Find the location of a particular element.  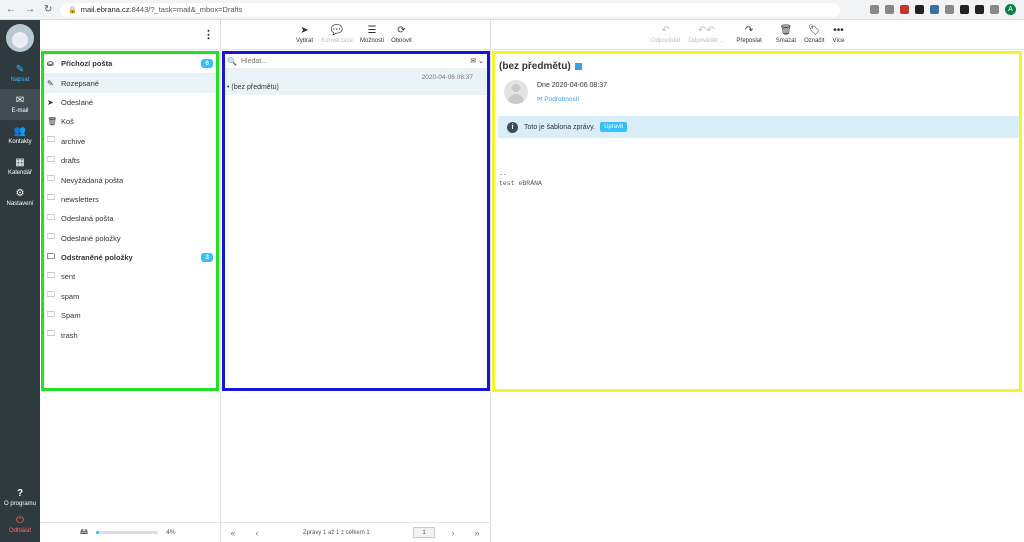

reload-icon: ↻ is located at coordinates (48, 9).